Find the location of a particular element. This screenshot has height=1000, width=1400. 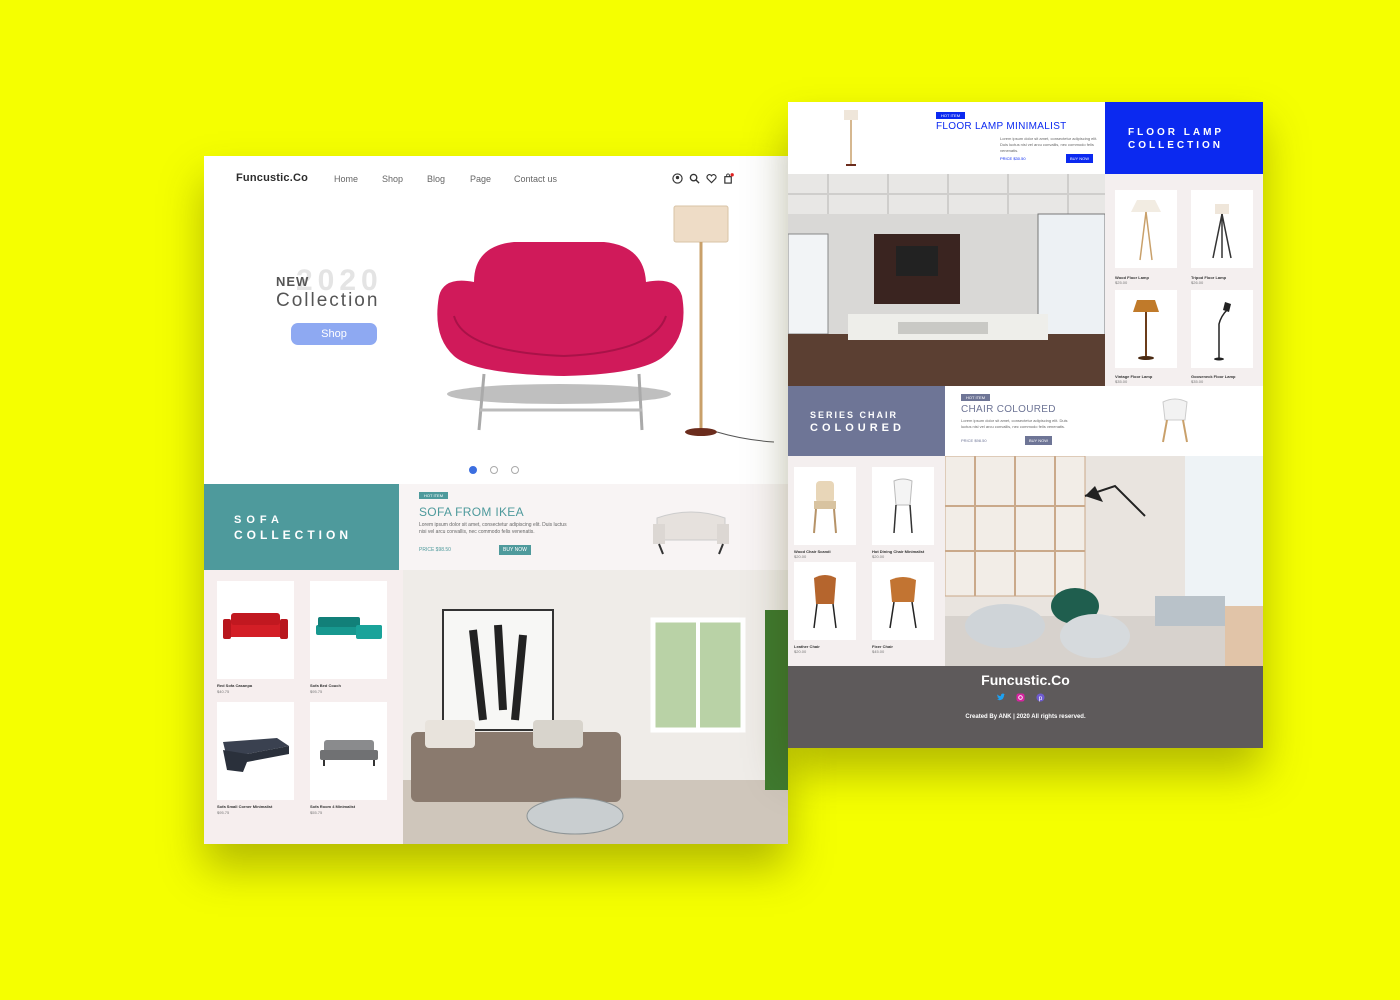

white-dining-chair-image is located at coordinates (903, 506).